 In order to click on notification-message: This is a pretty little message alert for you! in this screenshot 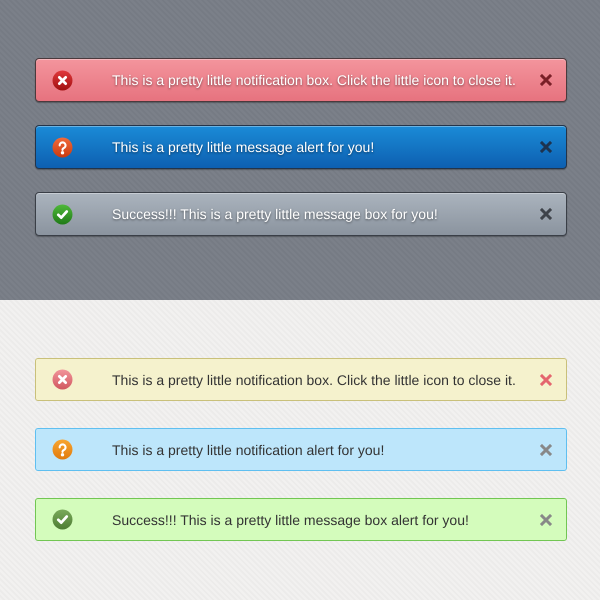, I will do `click(244, 147)`.